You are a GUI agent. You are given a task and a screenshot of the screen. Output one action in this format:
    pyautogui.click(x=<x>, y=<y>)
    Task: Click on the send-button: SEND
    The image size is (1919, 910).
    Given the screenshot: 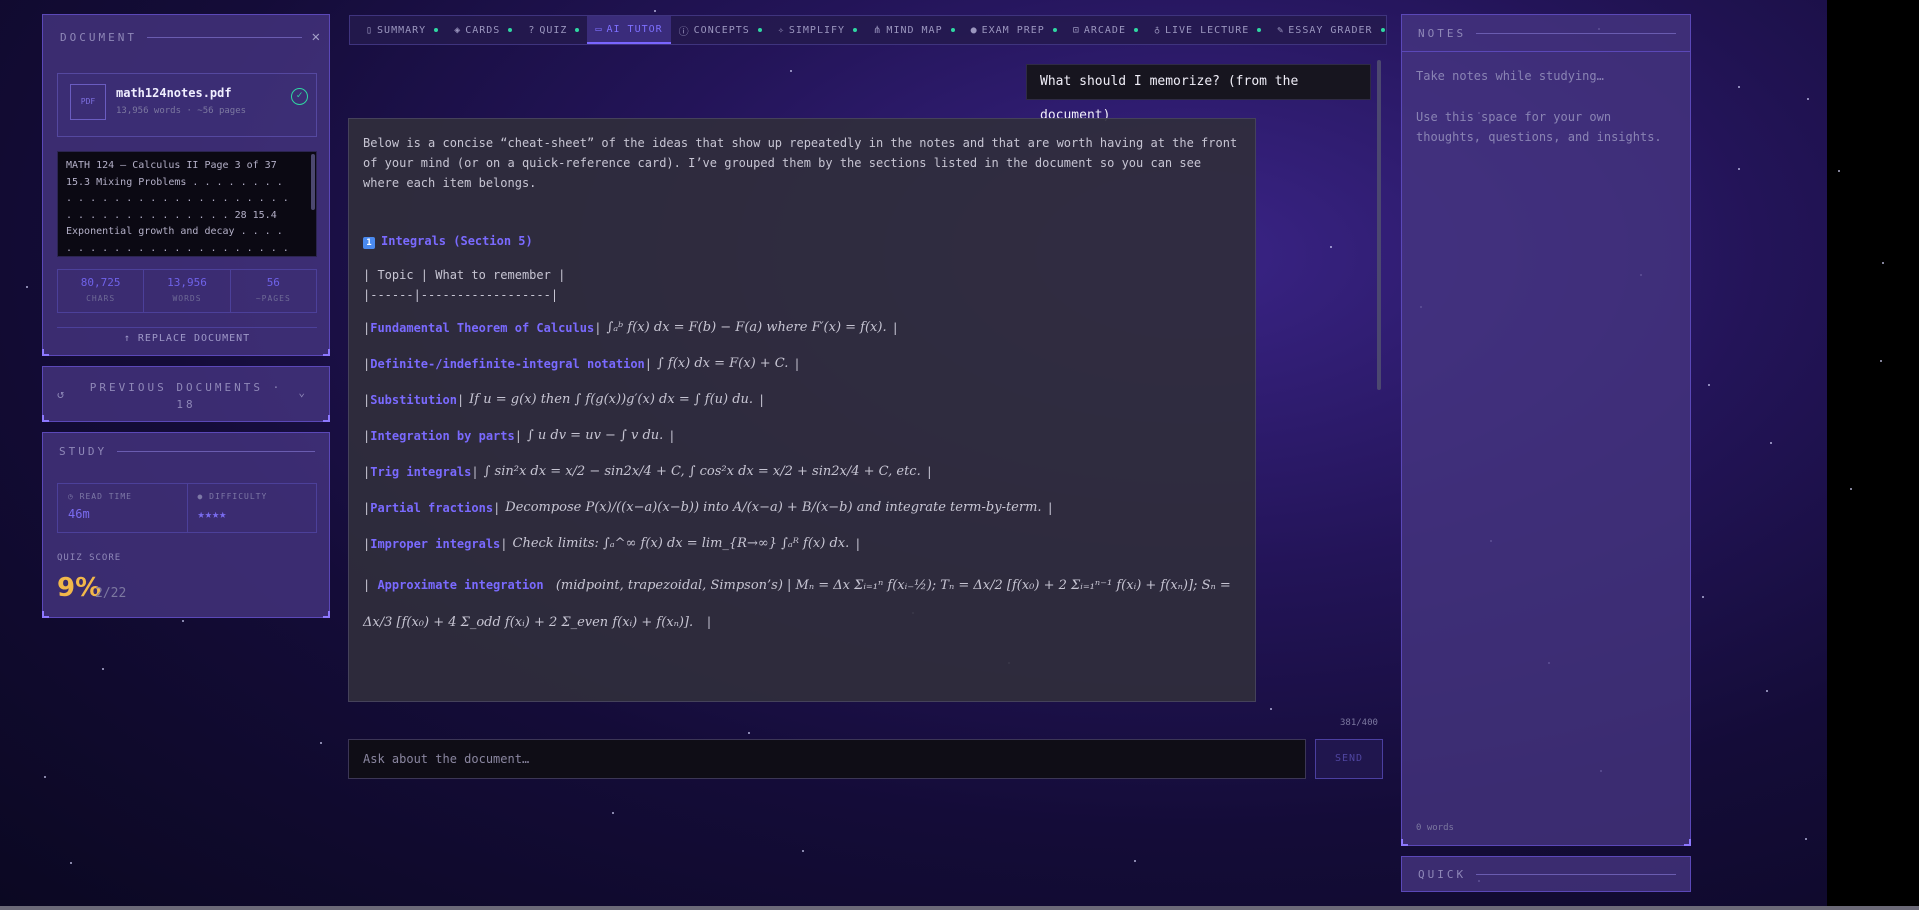 What is the action you would take?
    pyautogui.click(x=1349, y=759)
    